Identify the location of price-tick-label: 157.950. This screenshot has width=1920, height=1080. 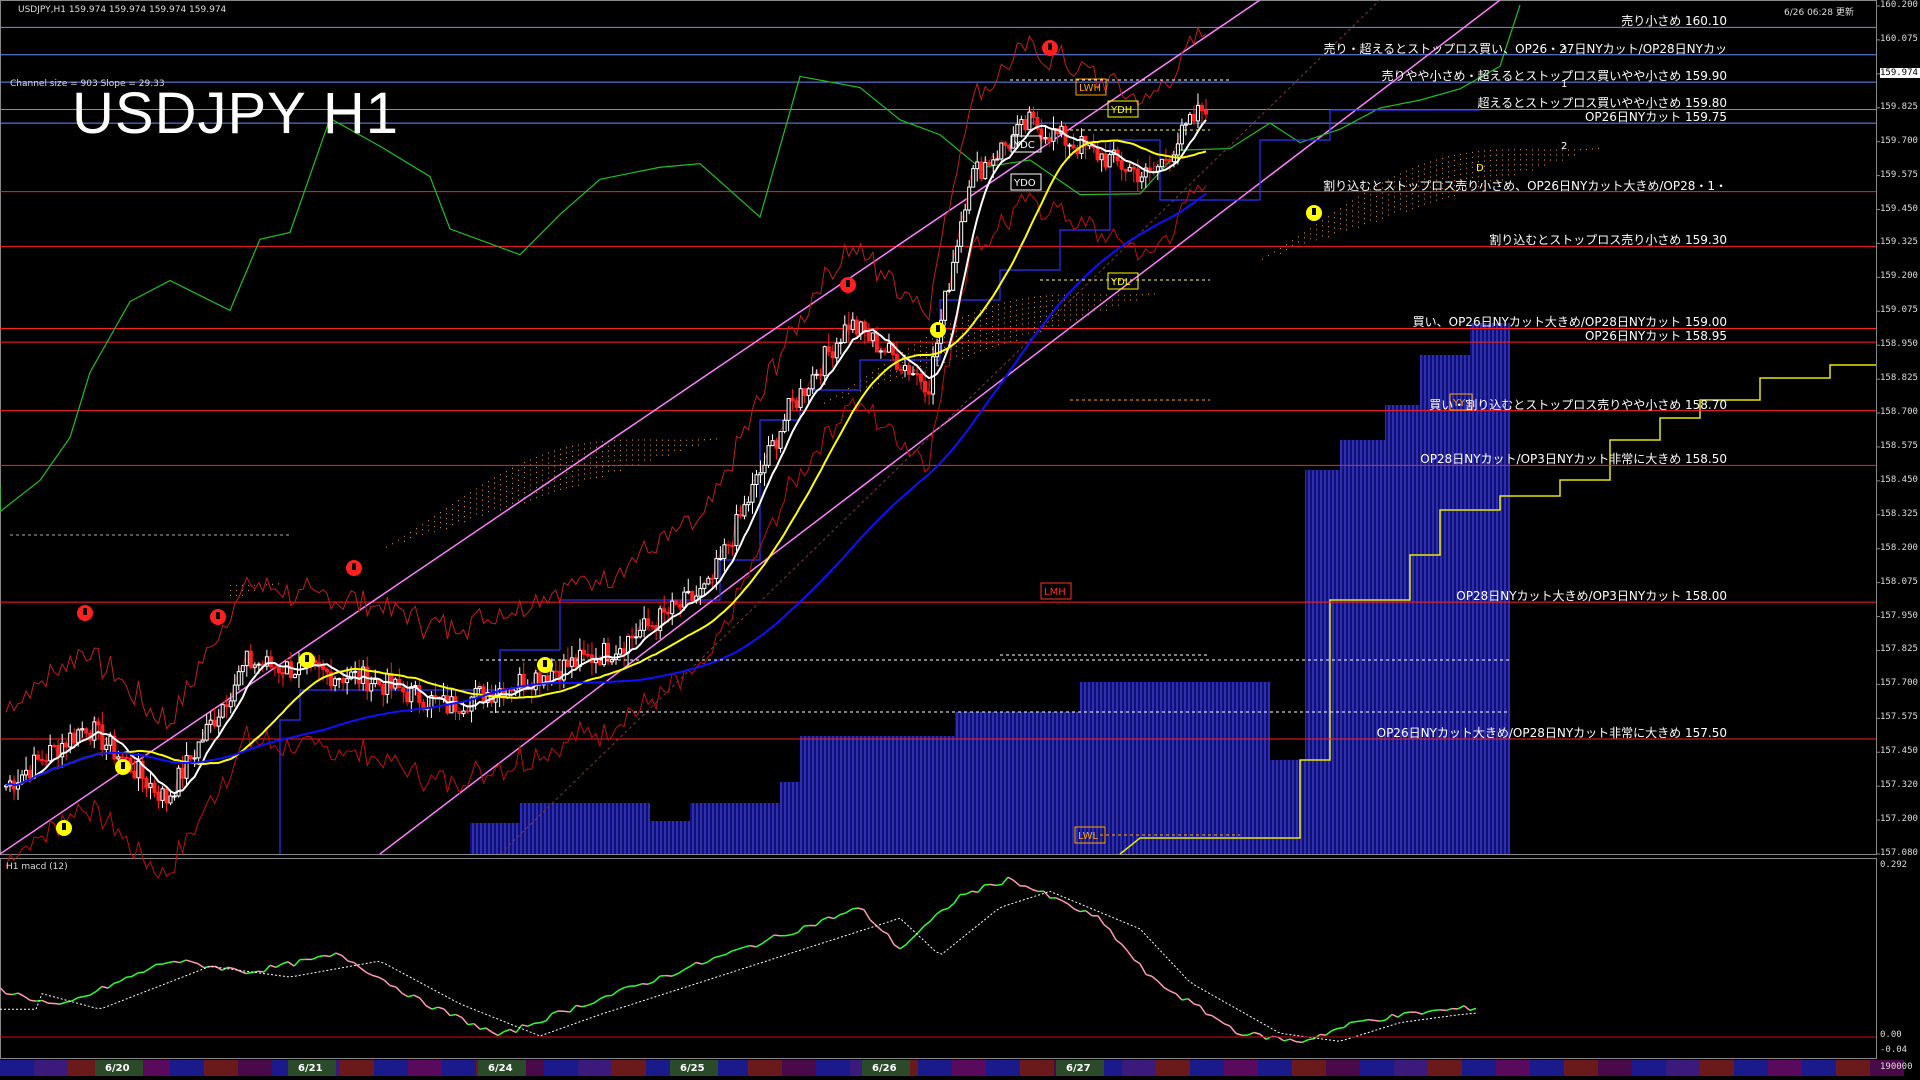
(1899, 615).